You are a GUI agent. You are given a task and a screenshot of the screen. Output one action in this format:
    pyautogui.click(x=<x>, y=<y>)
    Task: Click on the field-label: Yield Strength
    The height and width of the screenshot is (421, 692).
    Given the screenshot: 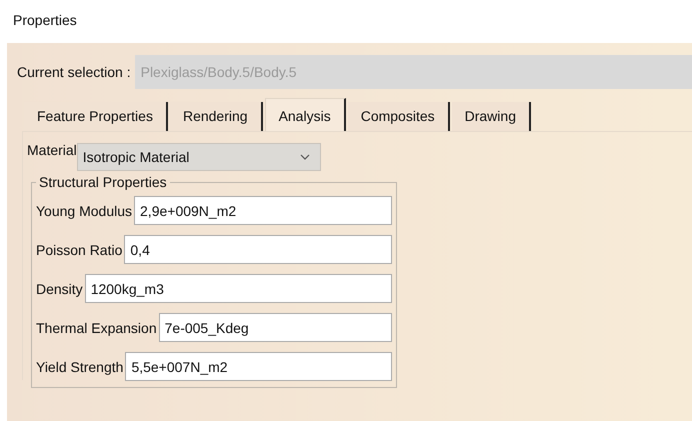 What is the action you would take?
    pyautogui.click(x=80, y=366)
    